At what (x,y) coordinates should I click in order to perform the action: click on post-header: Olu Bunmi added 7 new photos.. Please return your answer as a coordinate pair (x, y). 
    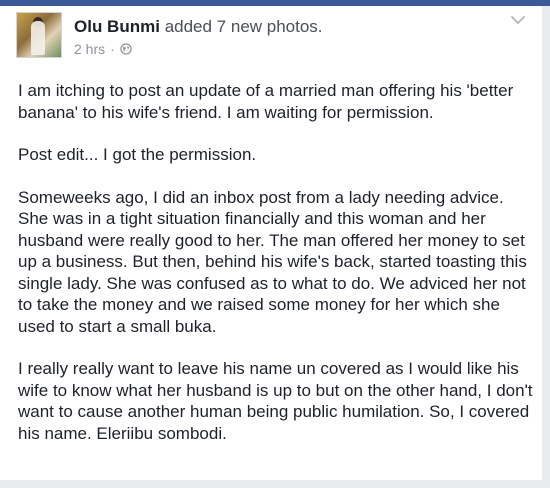
    Looking at the image, I should click on (198, 27).